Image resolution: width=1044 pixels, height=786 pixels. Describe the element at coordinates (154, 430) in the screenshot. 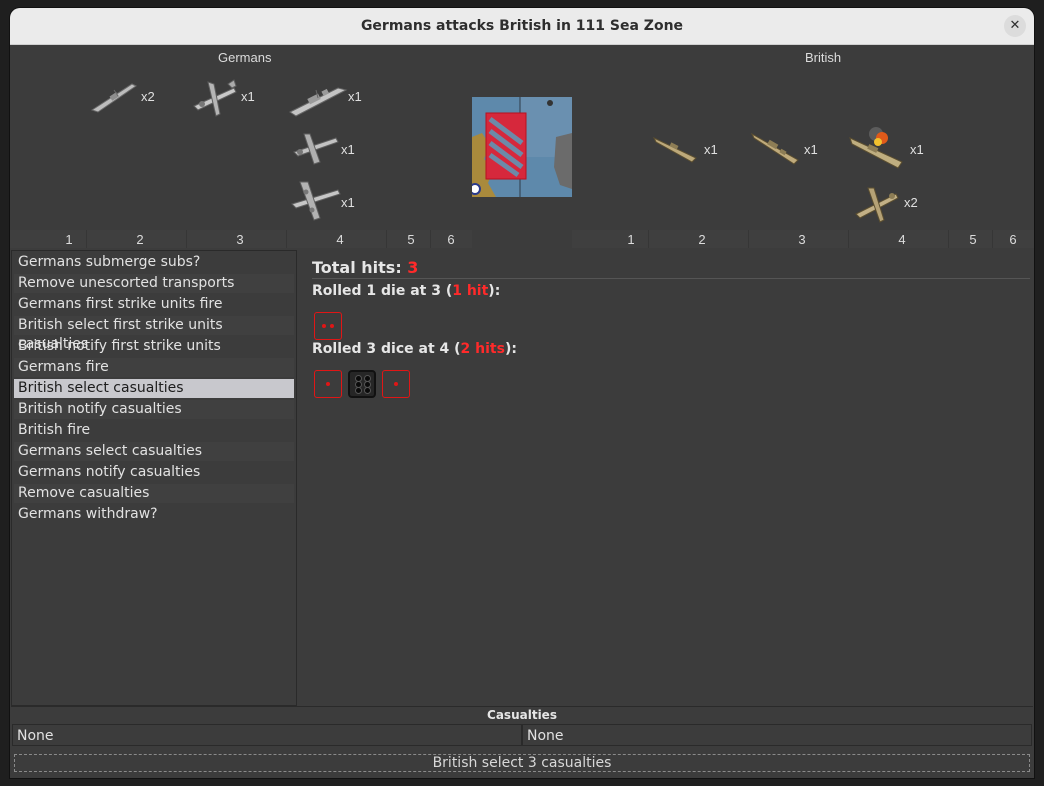

I see `list-item: British fire` at that location.